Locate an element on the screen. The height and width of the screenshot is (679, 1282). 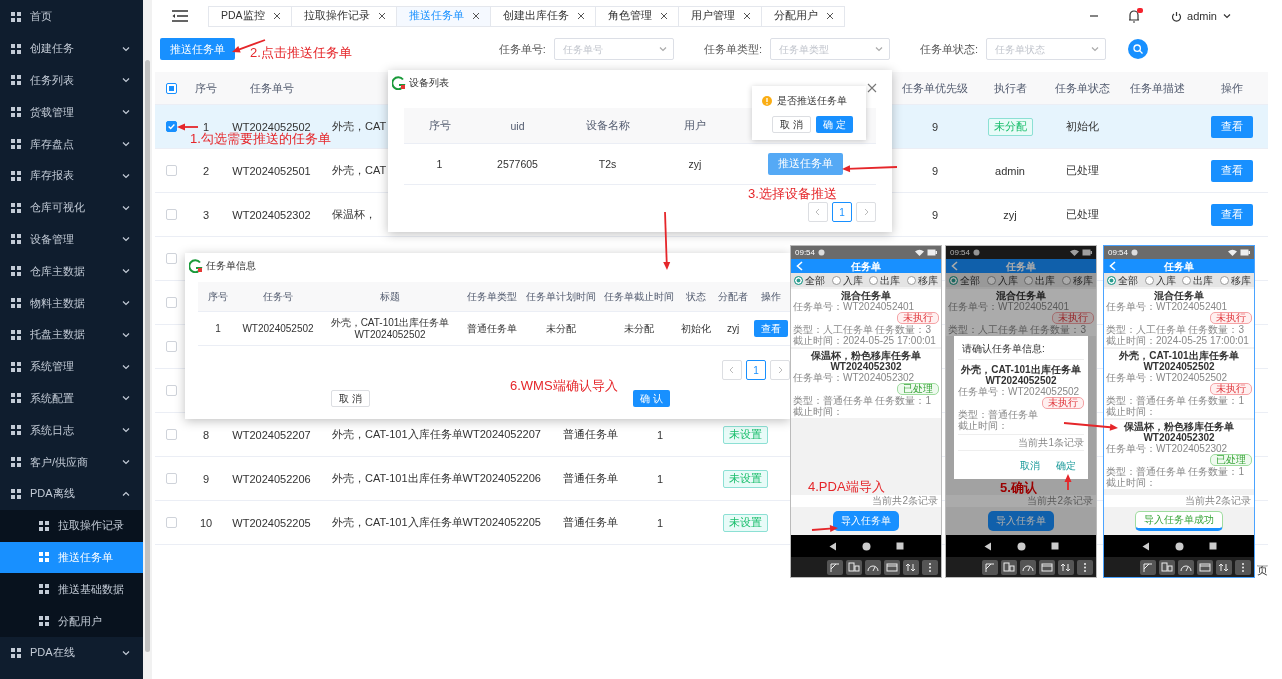
menu-item: 创建任务 is located at coordinates (71, 48).